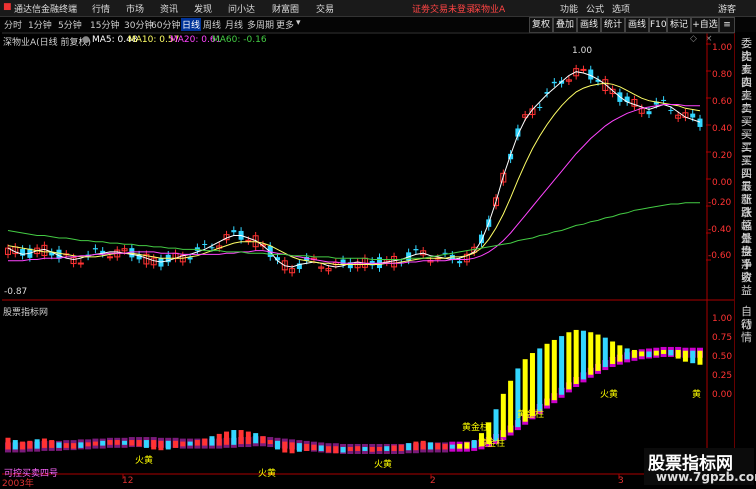  I want to click on watermark: 股票指标网 www.7gpzb.com, so click(700, 466).